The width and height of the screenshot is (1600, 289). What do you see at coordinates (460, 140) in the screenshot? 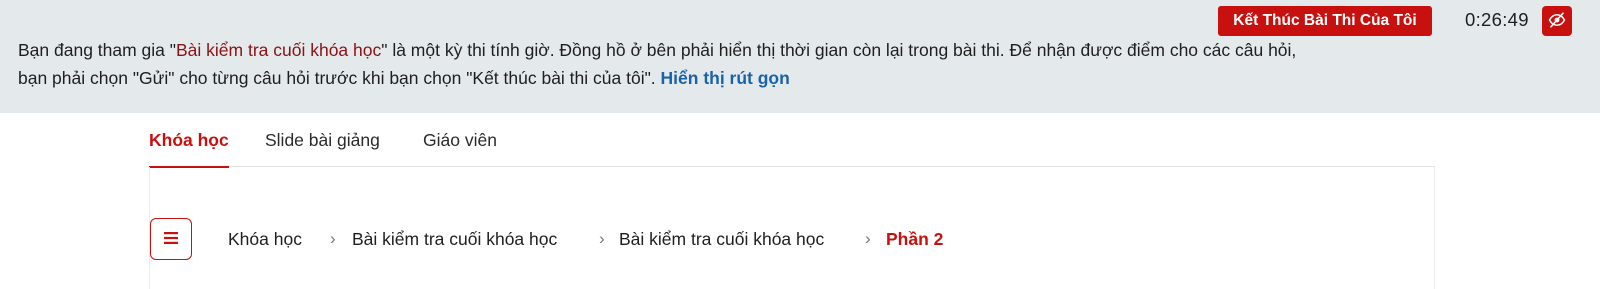
I see `tab-teachers: Giáo viên` at bounding box center [460, 140].